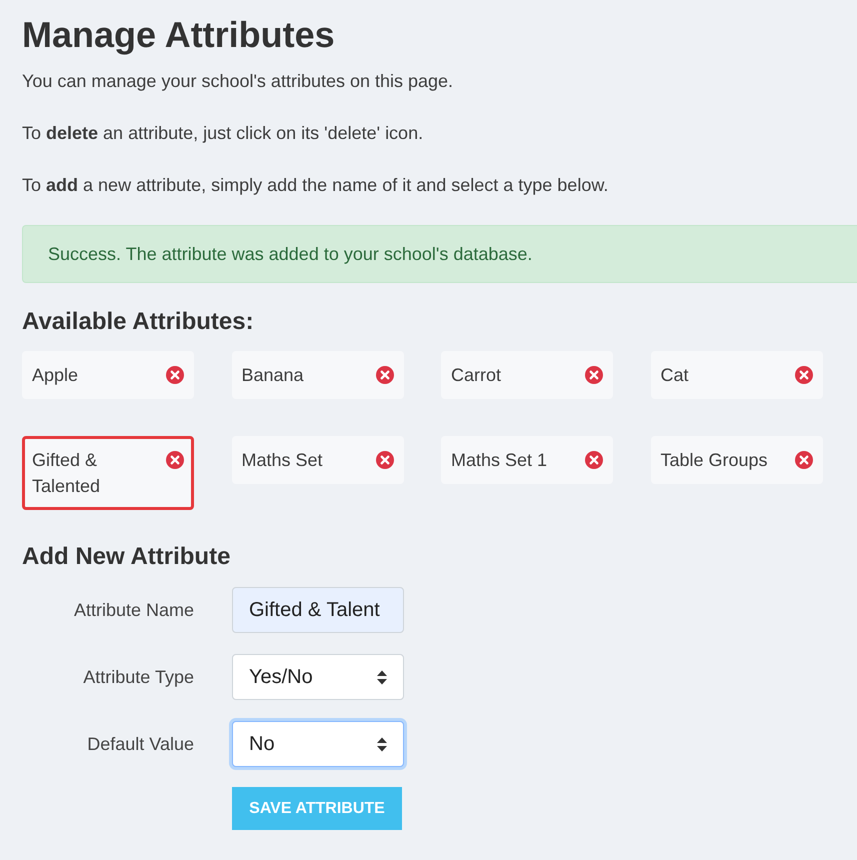 The height and width of the screenshot is (860, 857). Describe the element at coordinates (138, 677) in the screenshot. I see `field-label: Attribute Type` at that location.